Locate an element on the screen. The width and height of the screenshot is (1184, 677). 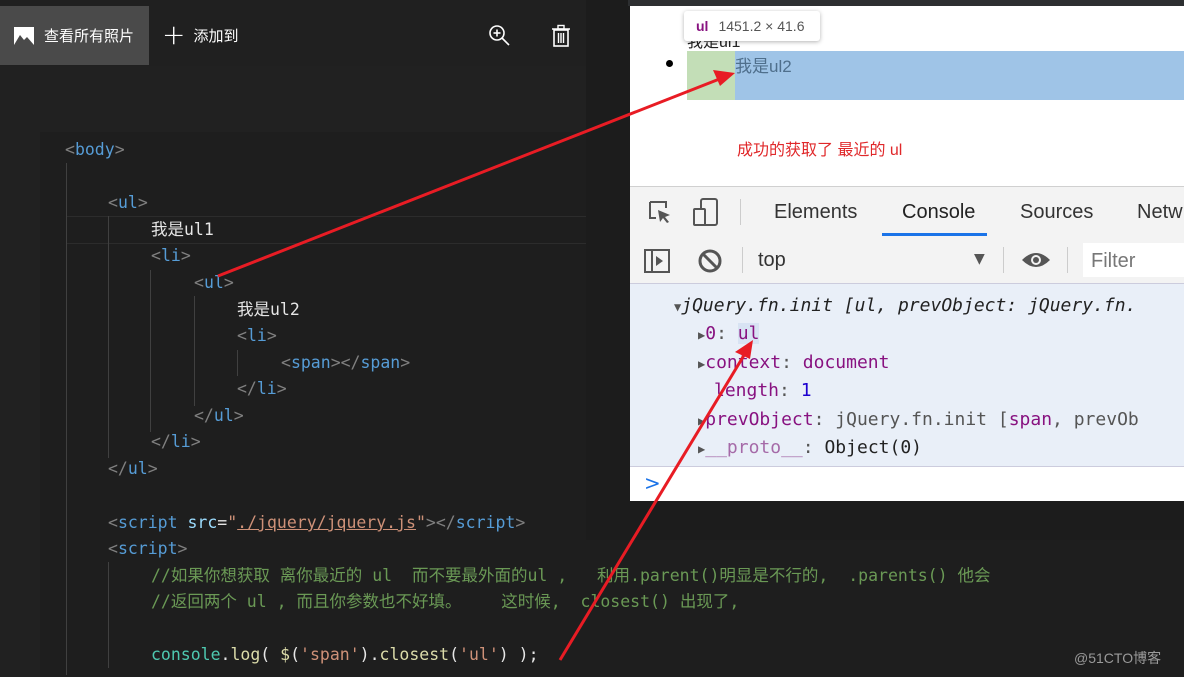
view-all-photos-button: 查看所有照片 is located at coordinates (74, 35).